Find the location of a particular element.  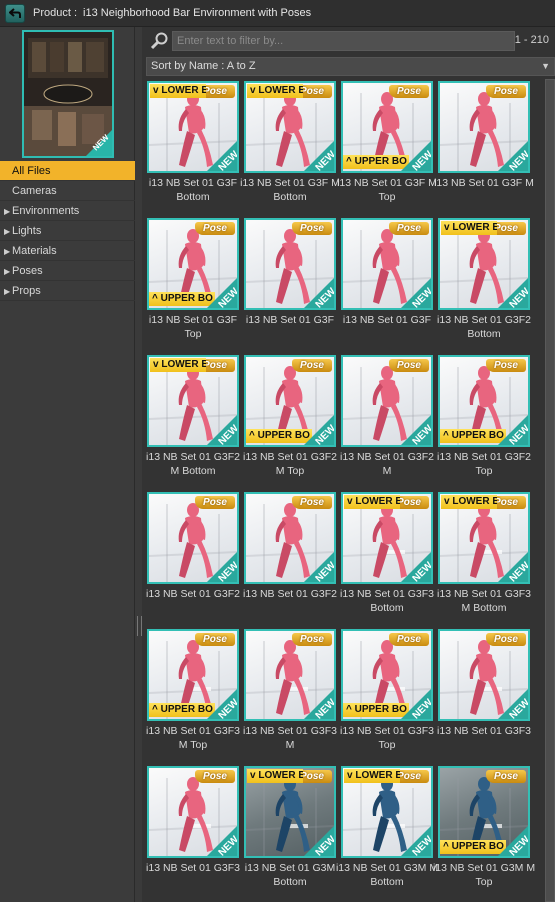

asset-tile: Pose v LOWER B NEW i13 NB Set 01 G3F Bottom is located at coordinates (193, 146).